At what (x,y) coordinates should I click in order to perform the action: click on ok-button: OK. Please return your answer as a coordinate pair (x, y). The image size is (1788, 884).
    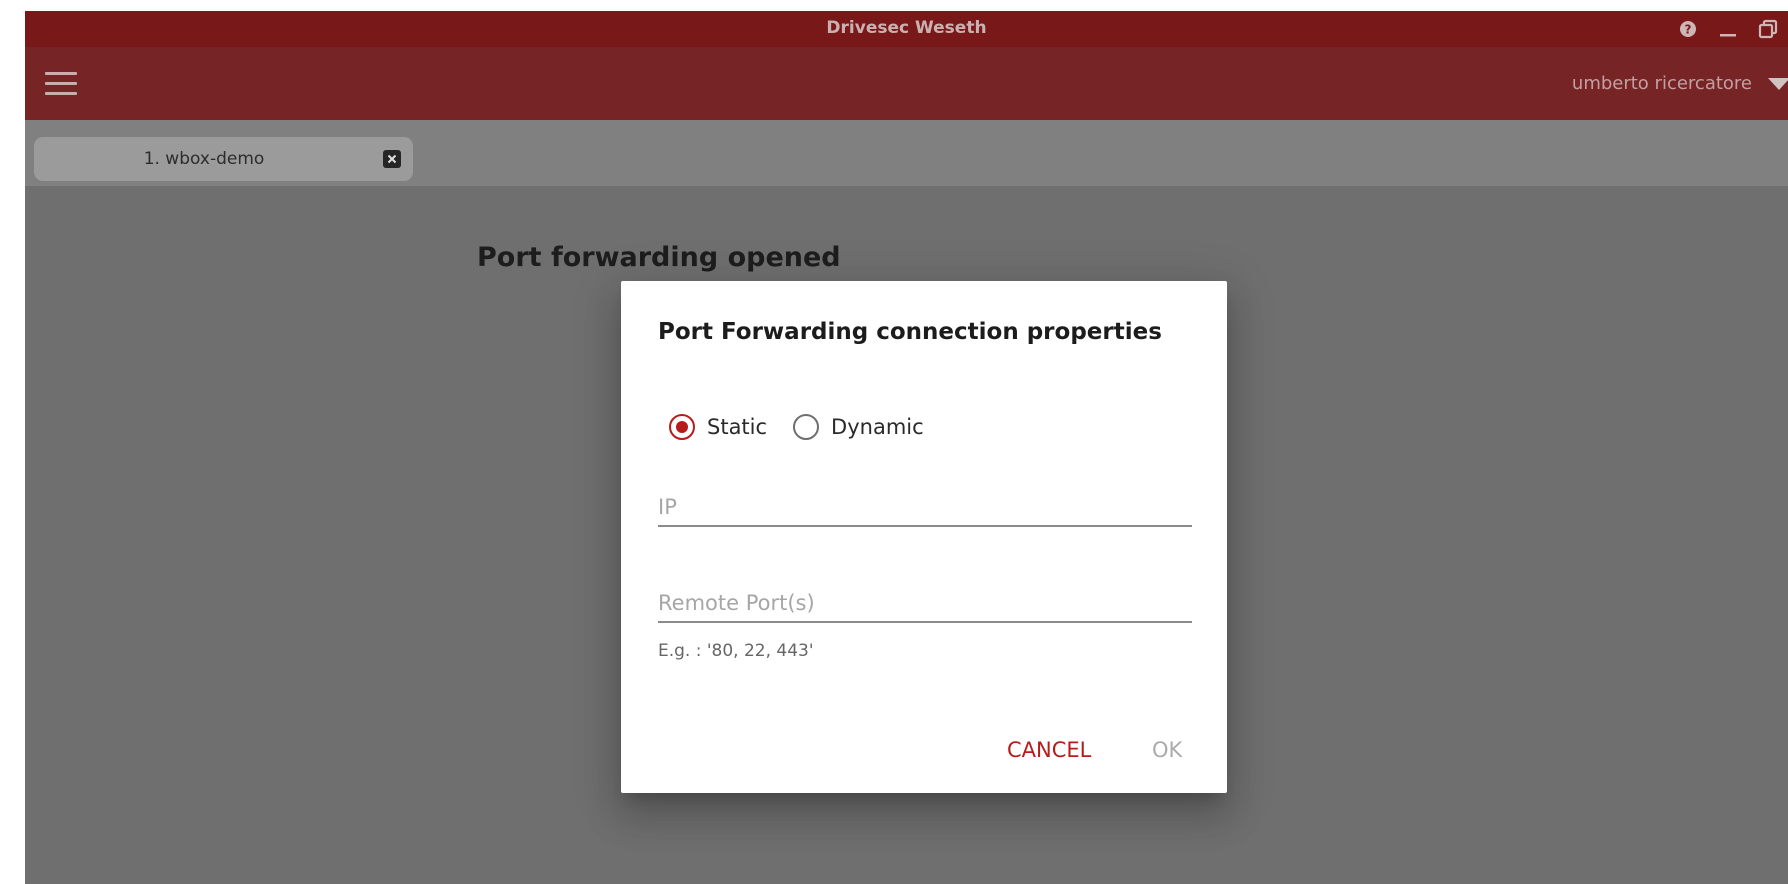
    Looking at the image, I should click on (1167, 750).